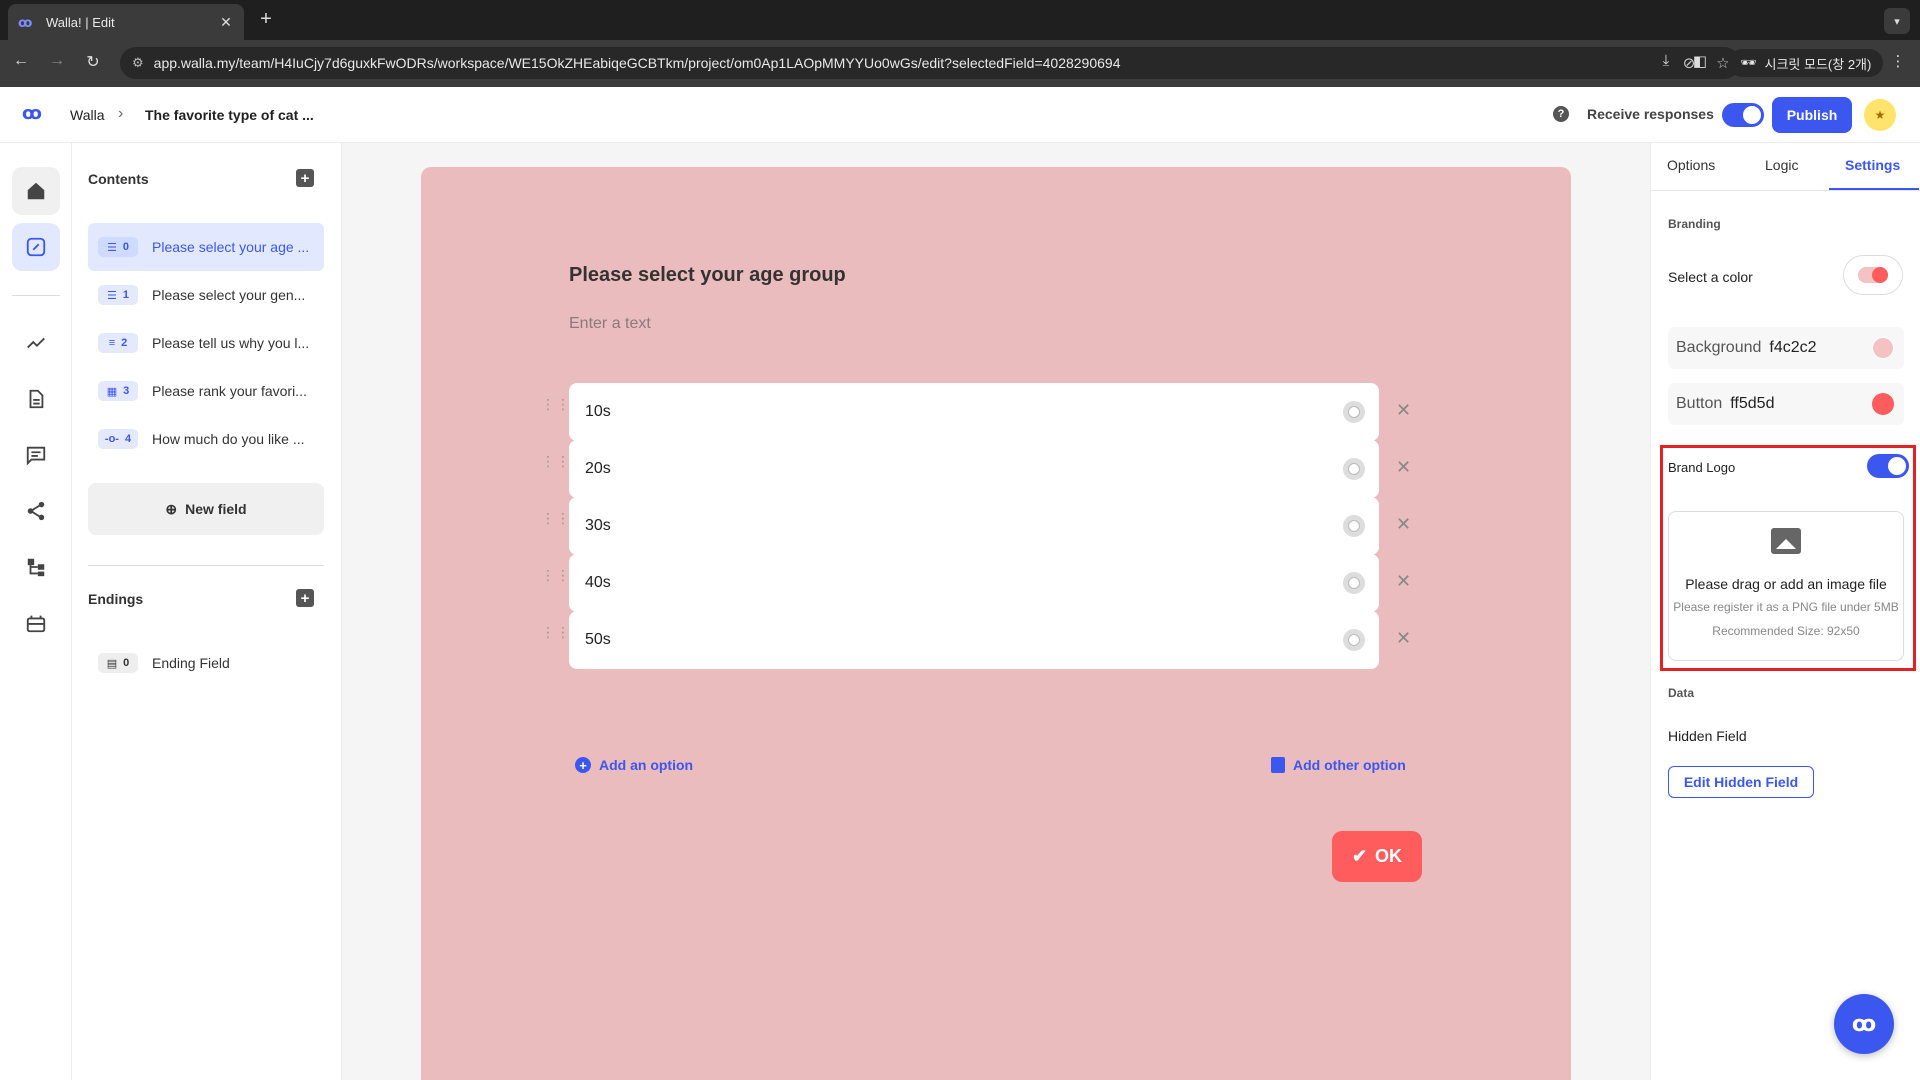 The width and height of the screenshot is (1920, 1080). I want to click on field-type-badge: ☰ 1, so click(118, 295).